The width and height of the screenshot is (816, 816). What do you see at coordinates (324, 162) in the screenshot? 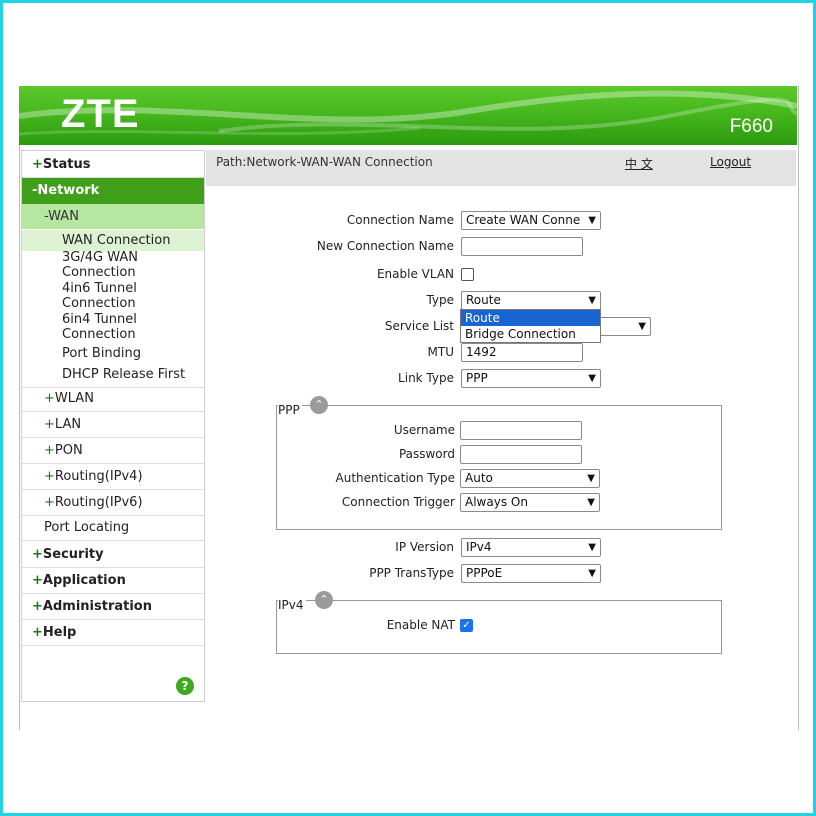
I see `breadcrumb: Path:Network-WAN-WAN Connection` at bounding box center [324, 162].